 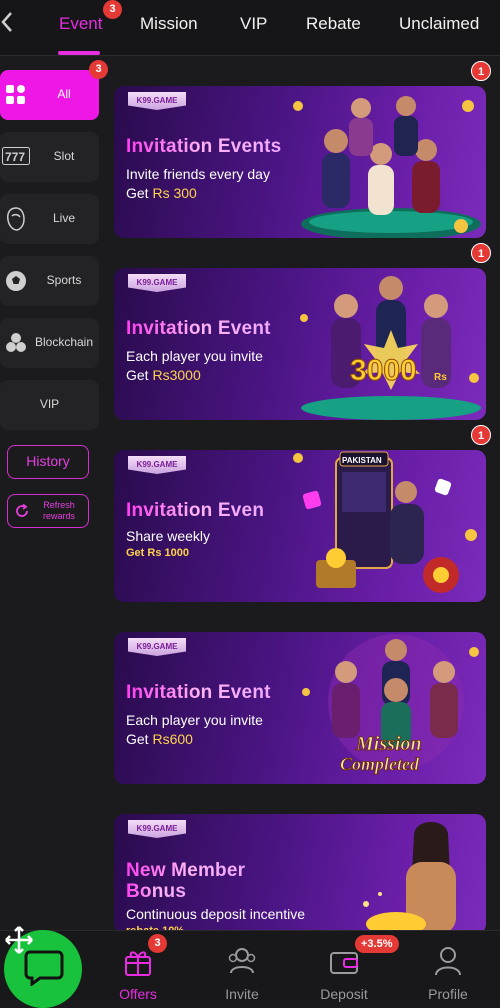 What do you see at coordinates (385, 522) in the screenshot?
I see `pakistan-slot-machine-image: PAKISTAN` at bounding box center [385, 522].